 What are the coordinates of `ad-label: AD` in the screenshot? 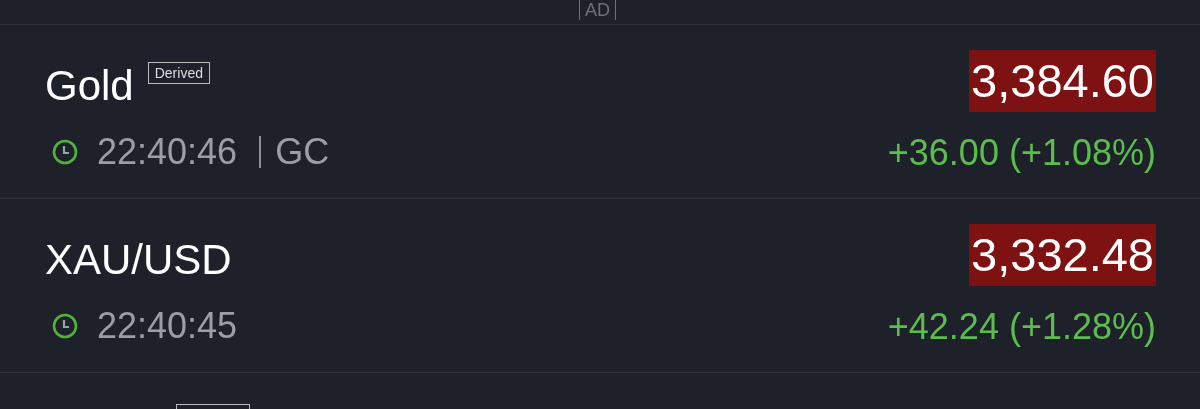 It's located at (597, 10).